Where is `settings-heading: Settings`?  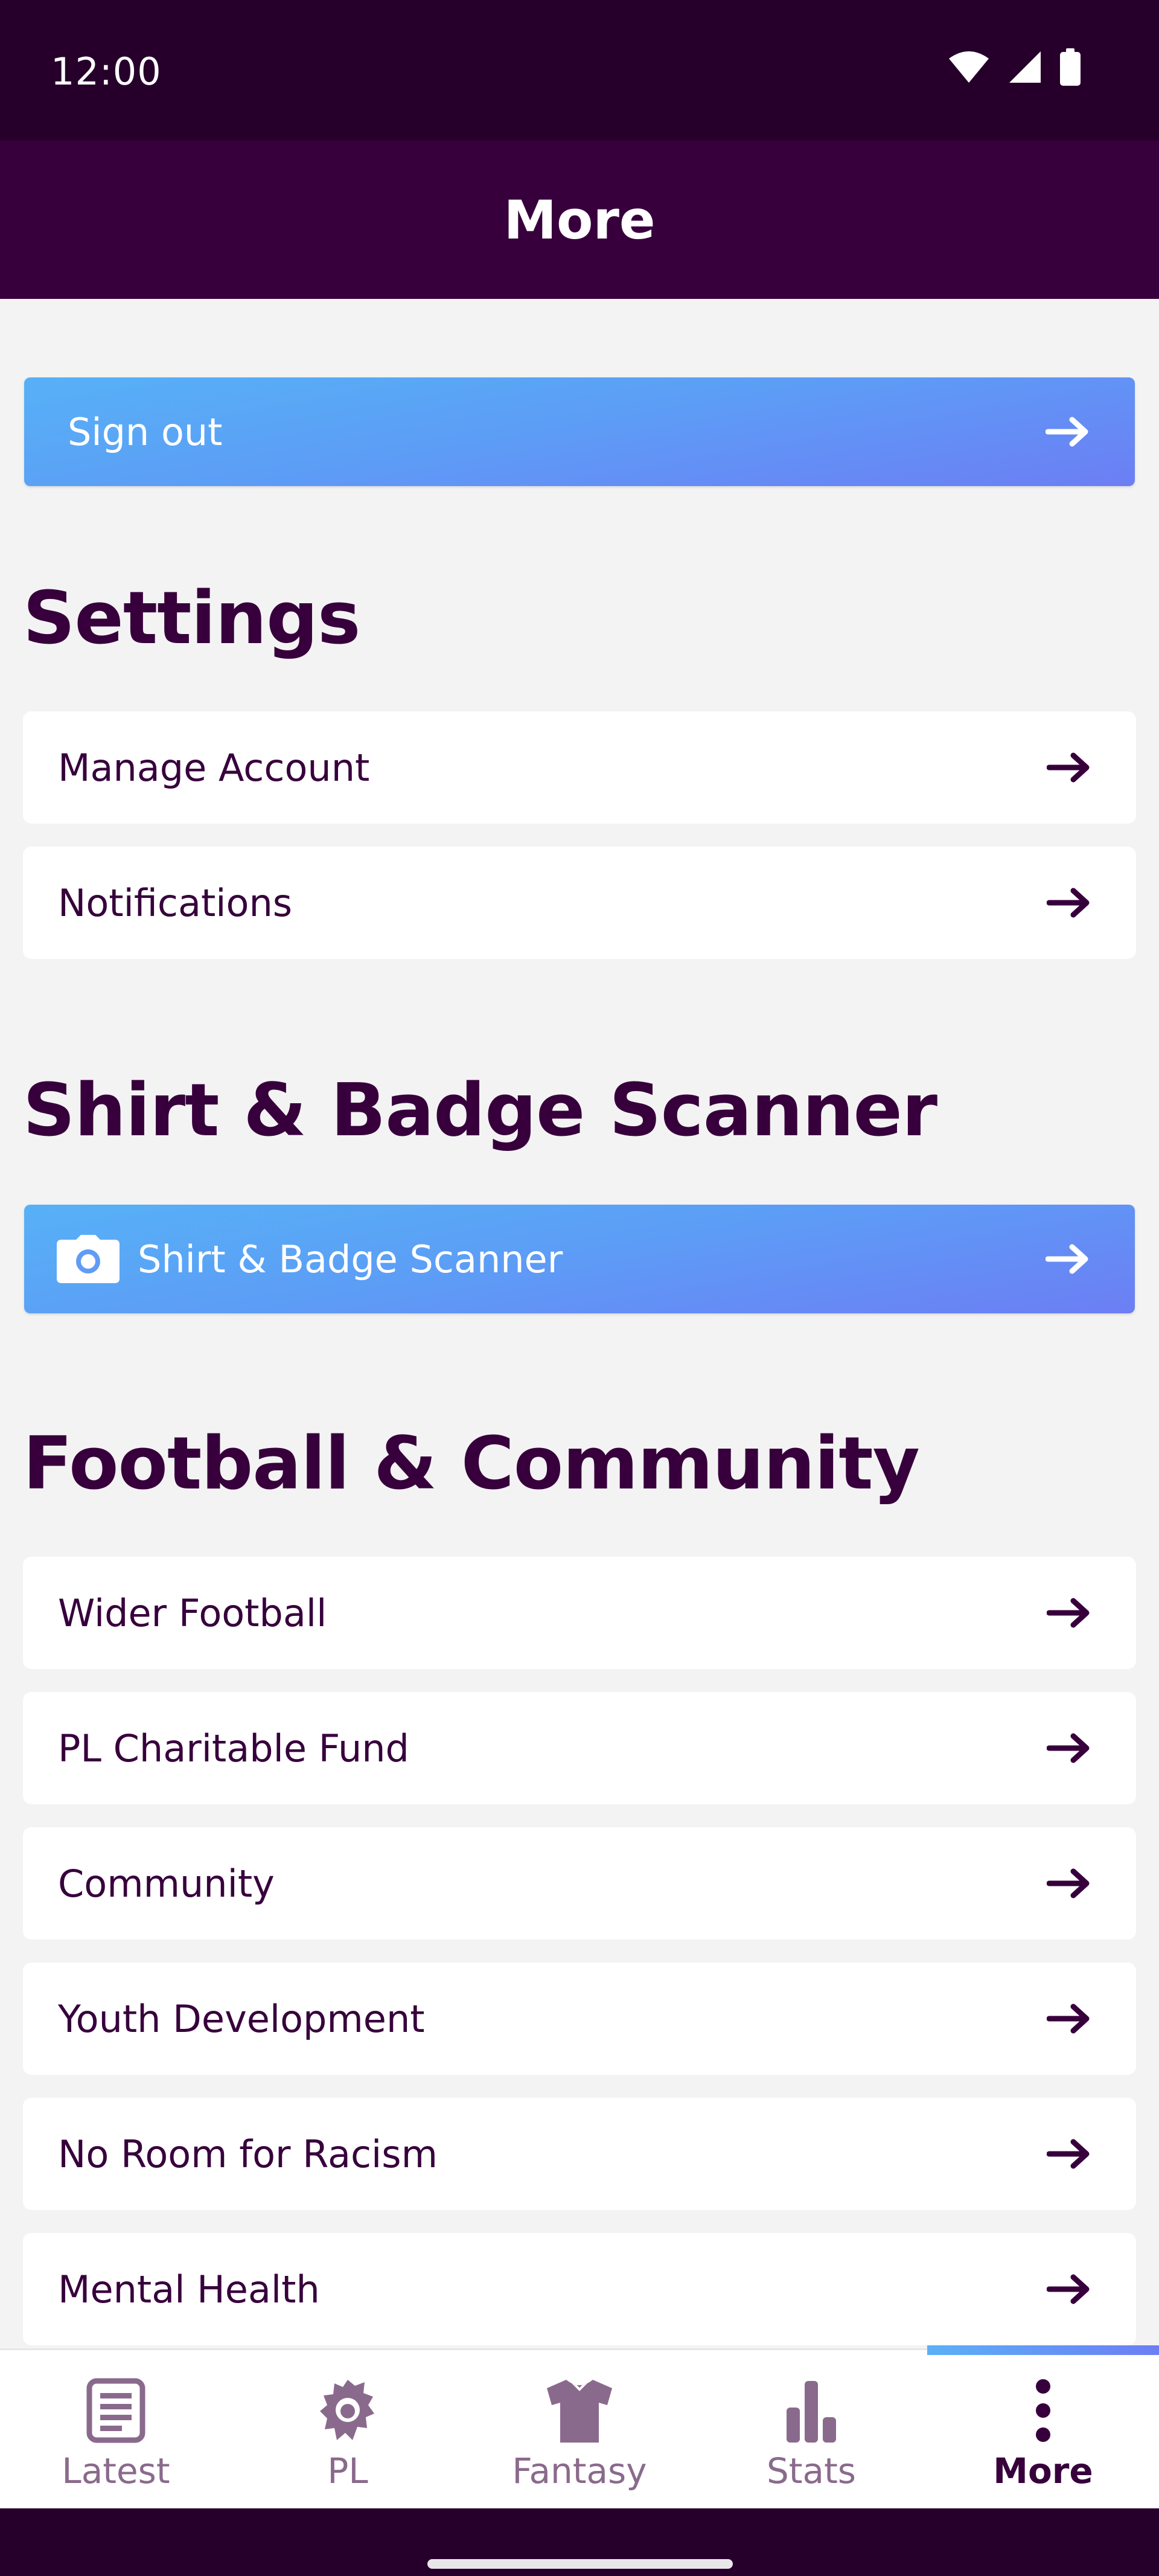 settings-heading: Settings is located at coordinates (191, 619).